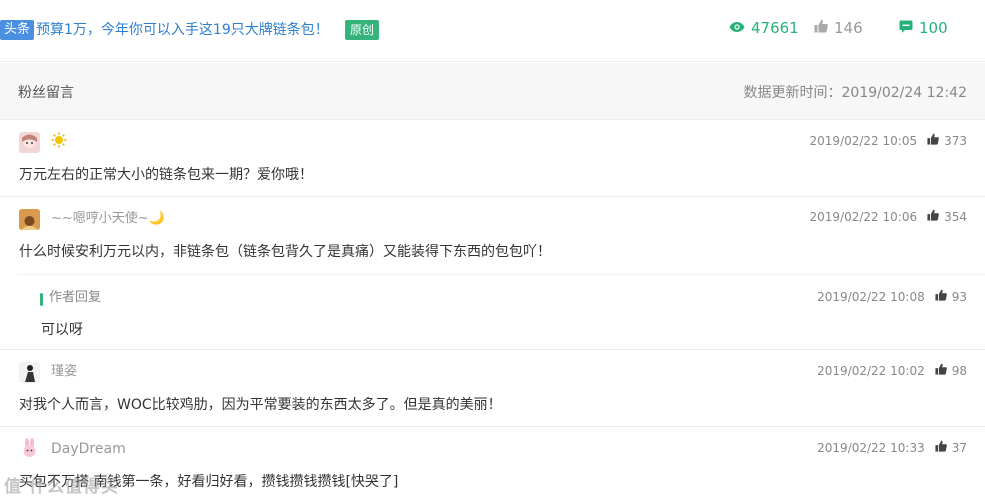  Describe the element at coordinates (492, 91) in the screenshot. I see `fan-comments-header: 粉丝留言 数据更新时间：2019/02/24 12:42` at that location.